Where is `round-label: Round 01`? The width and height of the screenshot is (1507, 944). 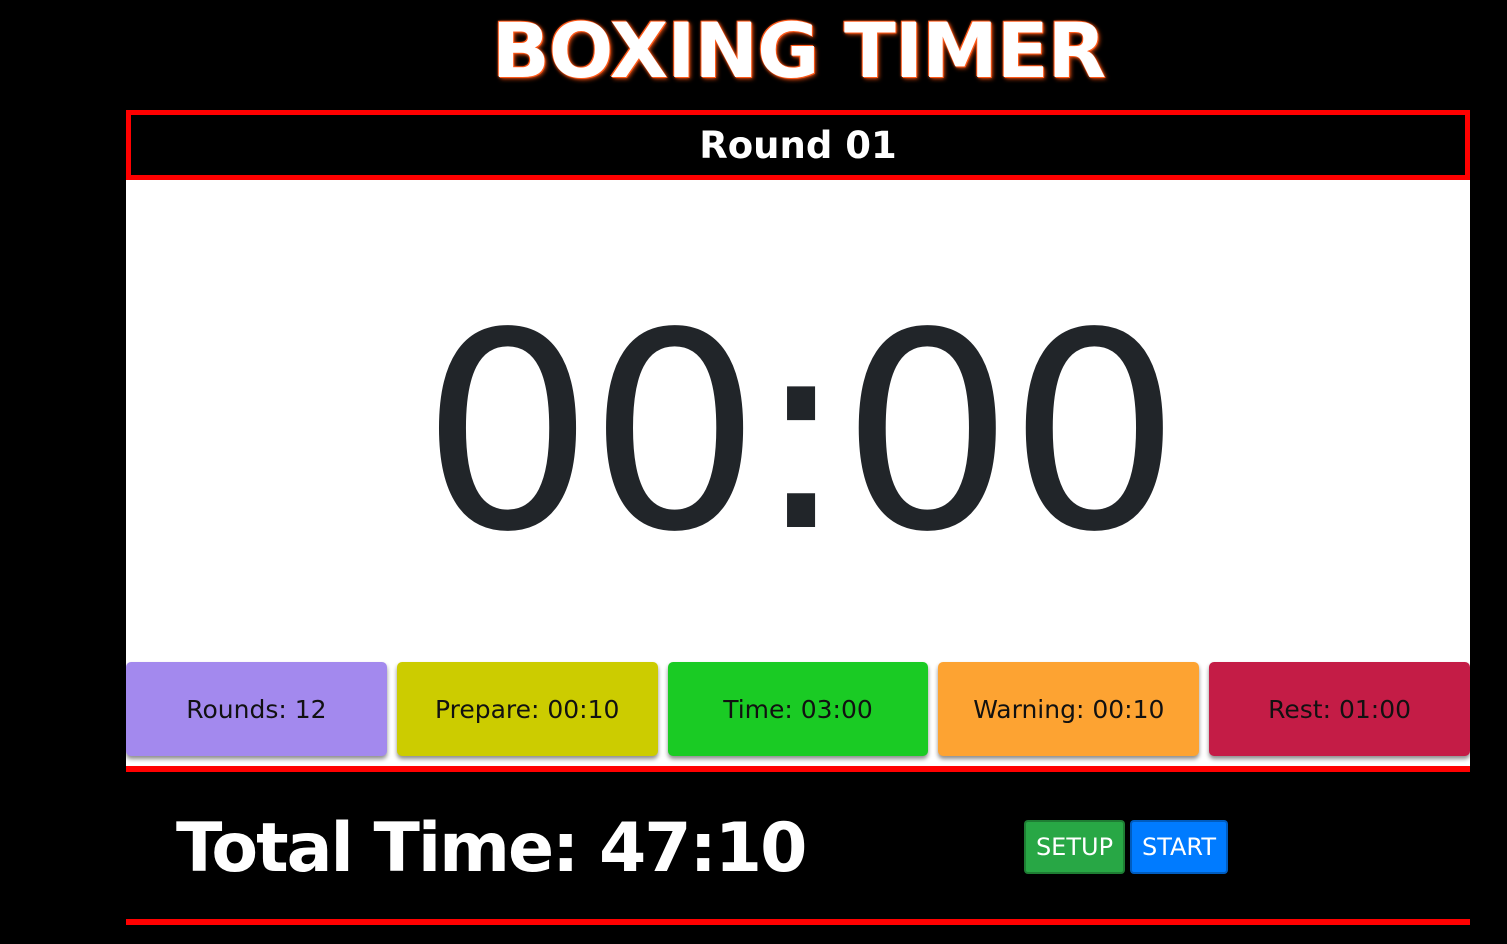 round-label: Round 01 is located at coordinates (798, 145).